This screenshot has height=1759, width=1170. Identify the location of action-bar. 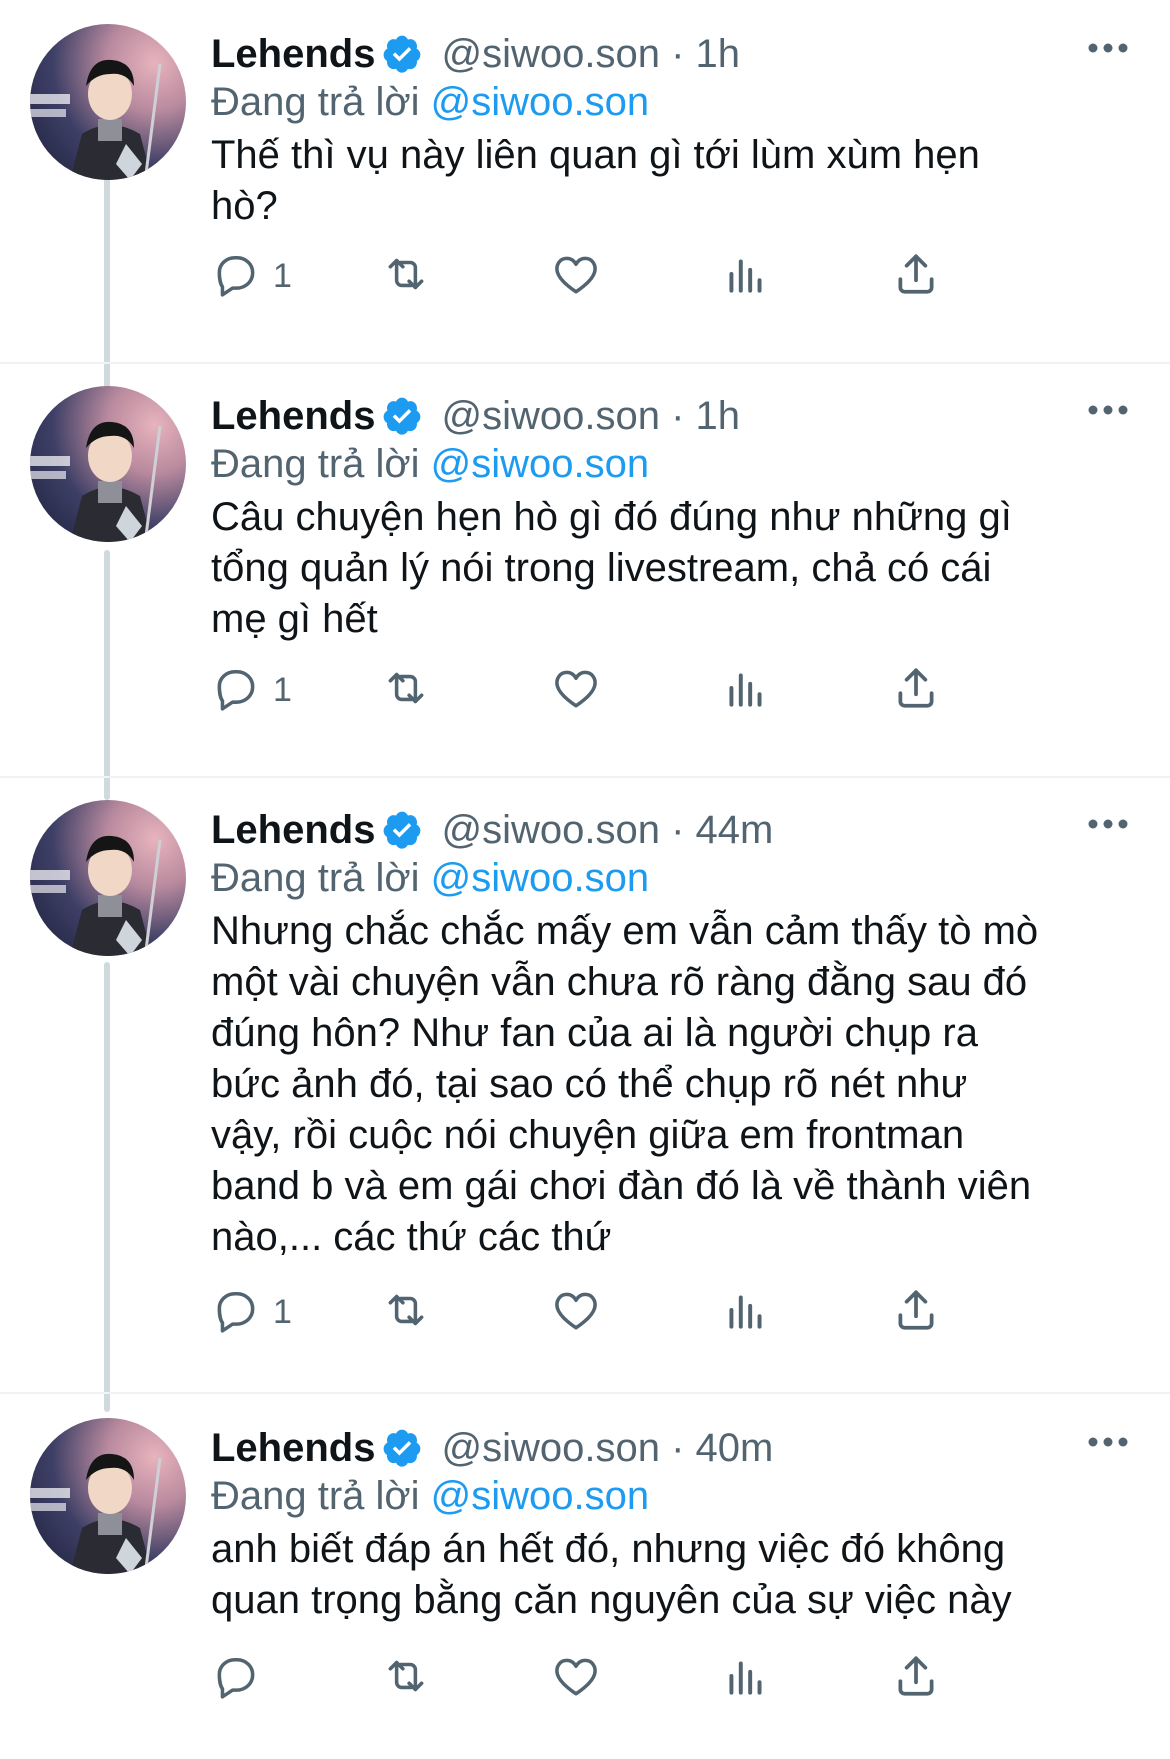
(641, 1678).